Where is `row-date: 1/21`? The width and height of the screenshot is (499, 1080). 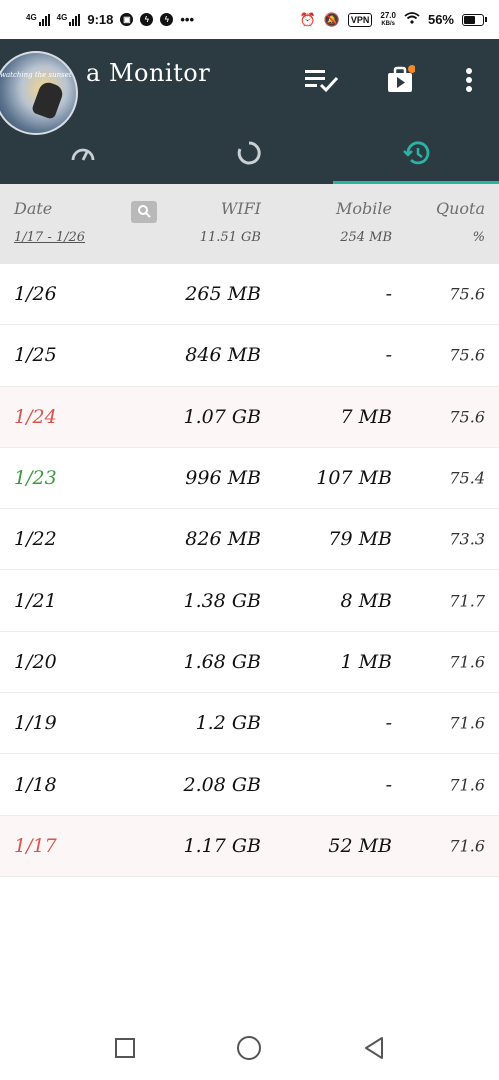 row-date: 1/21 is located at coordinates (35, 600).